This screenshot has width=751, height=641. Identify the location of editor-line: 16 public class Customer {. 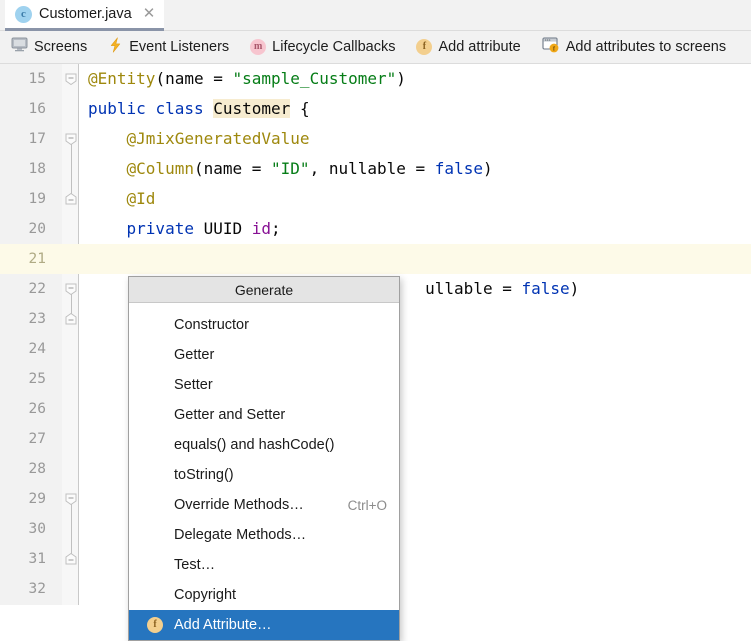
(375, 109).